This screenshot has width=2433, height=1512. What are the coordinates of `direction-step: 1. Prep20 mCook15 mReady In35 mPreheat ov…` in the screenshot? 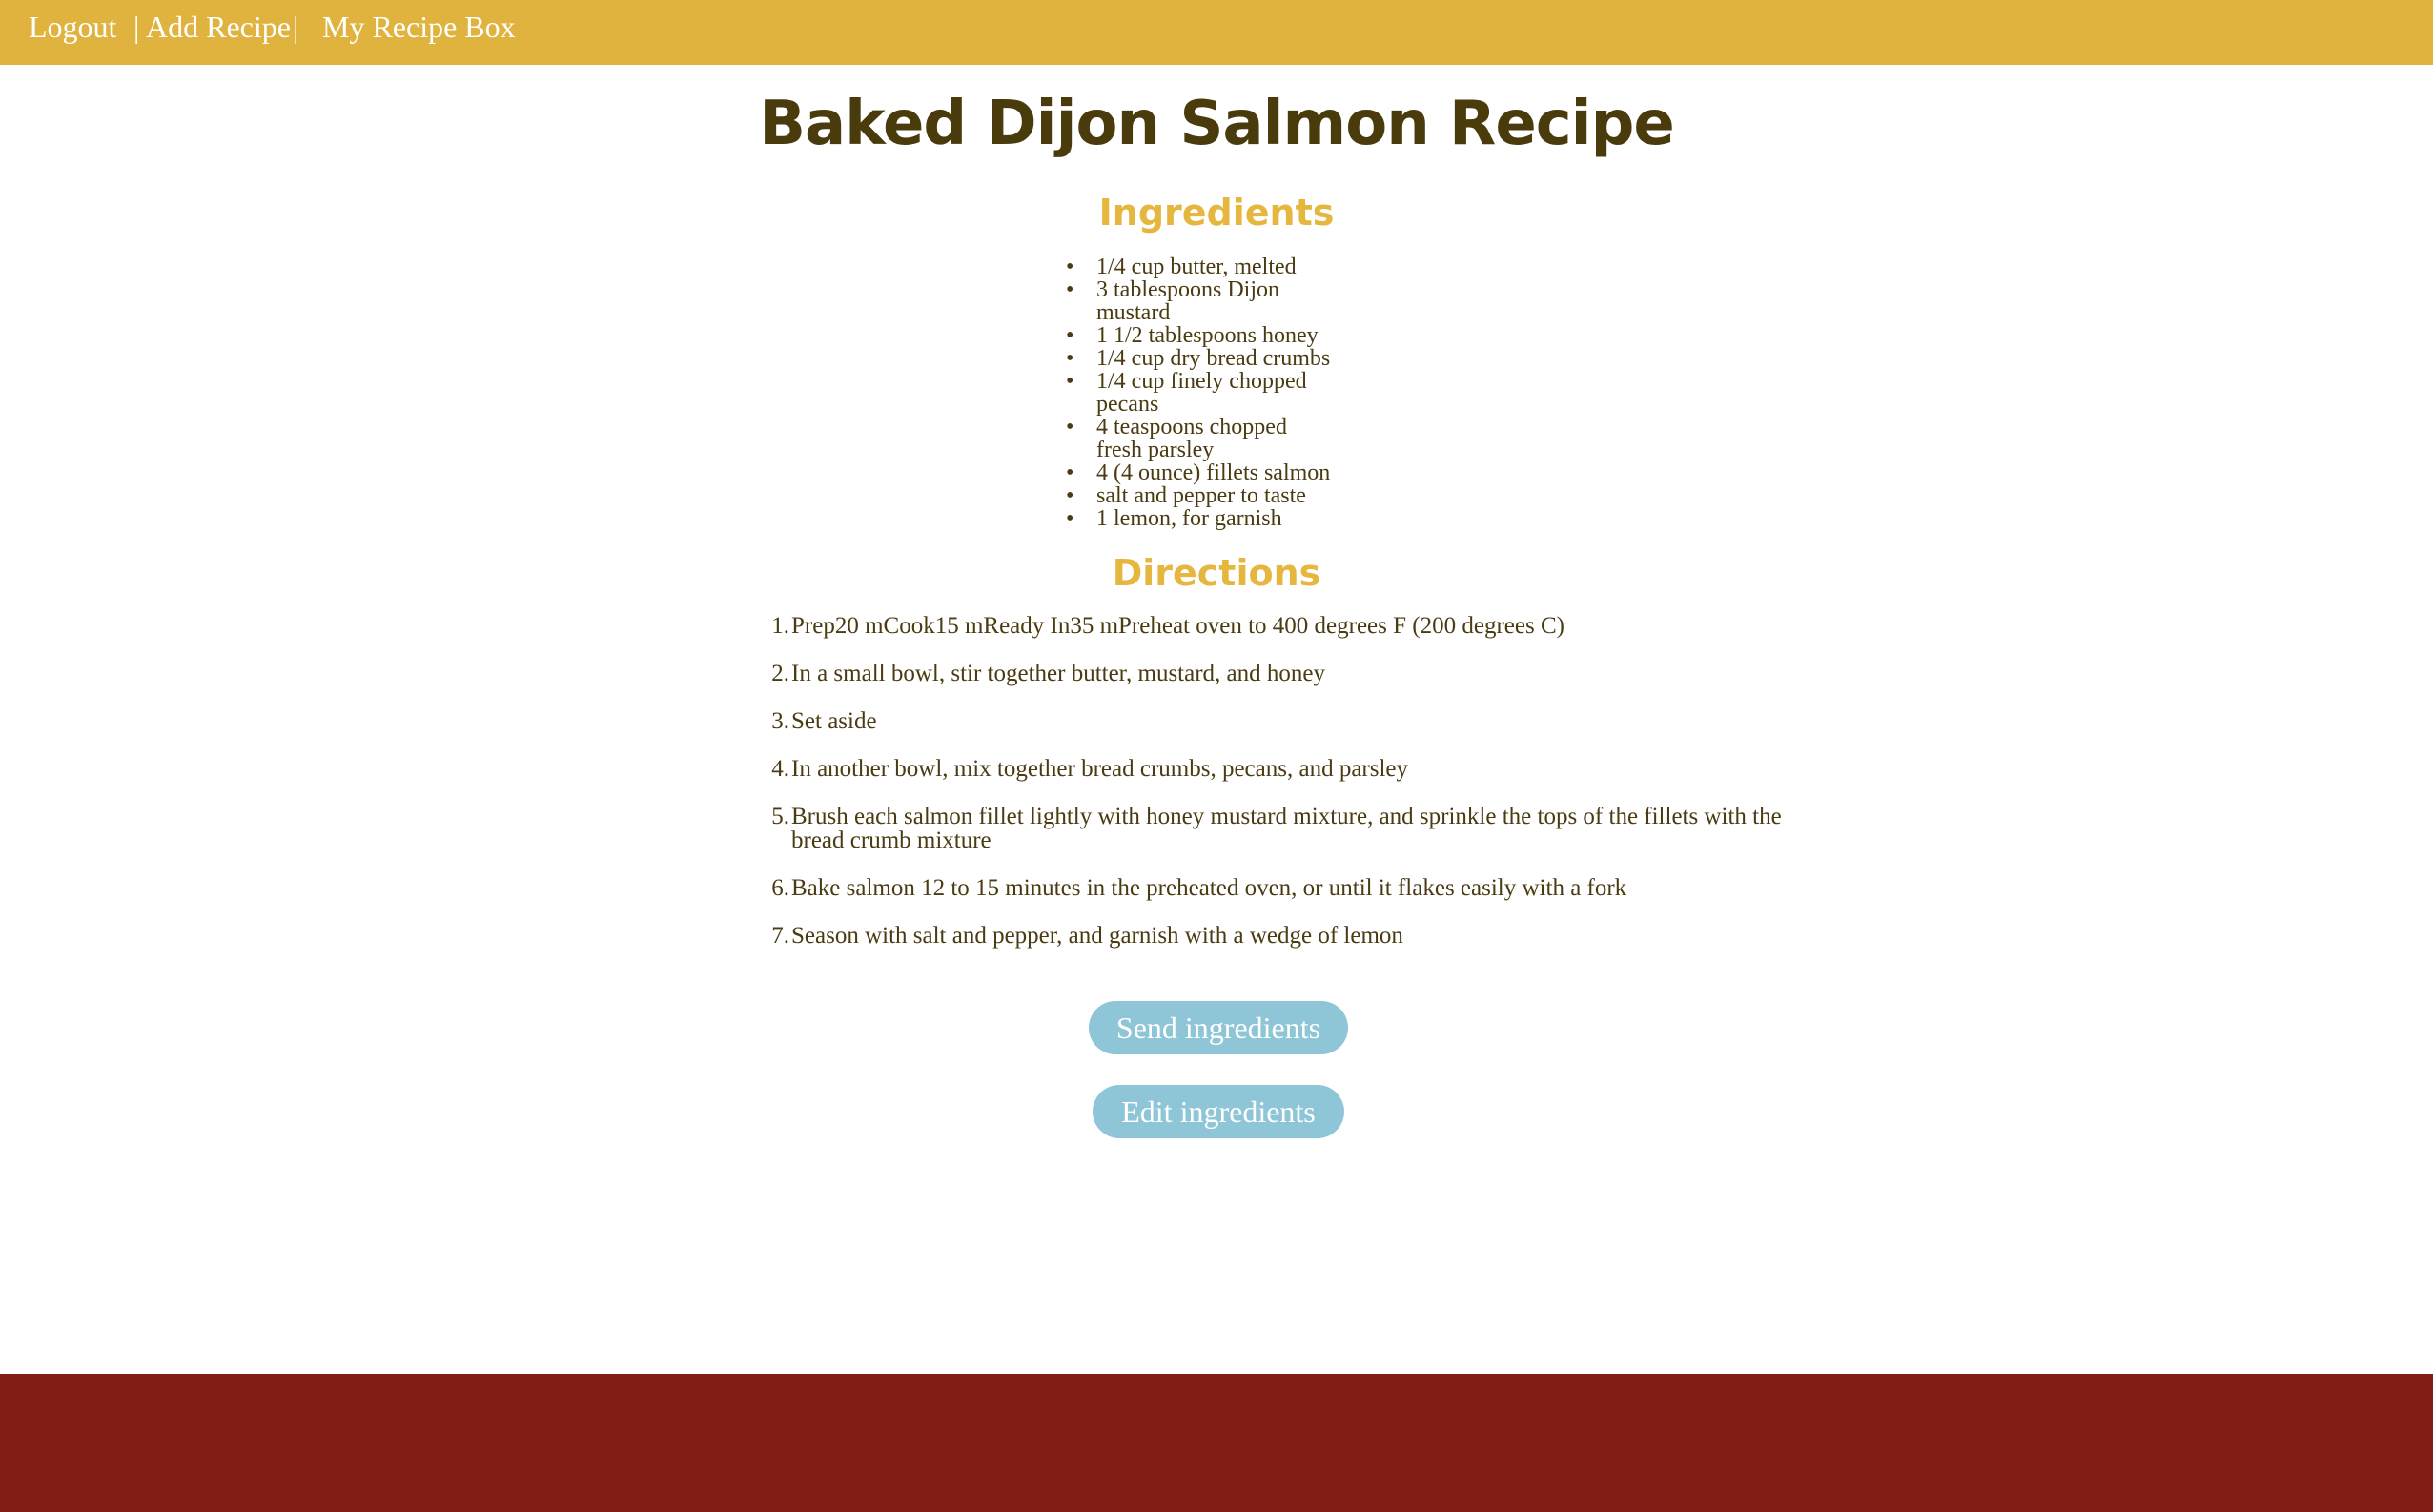 It's located at (1281, 626).